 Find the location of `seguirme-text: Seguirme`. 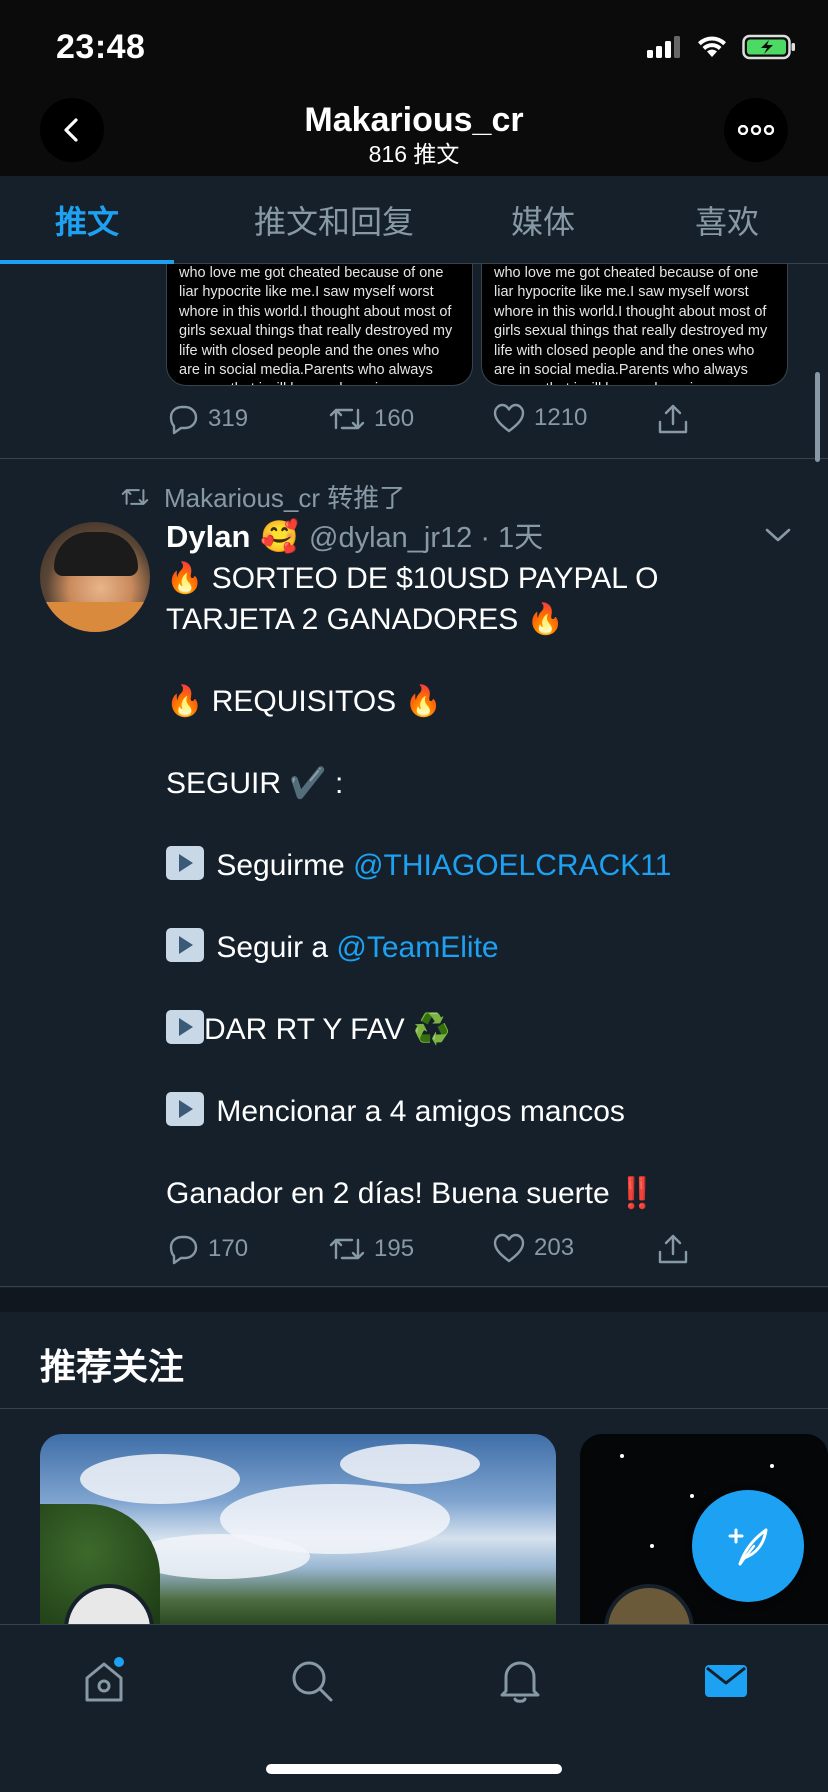

seguirme-text: Seguirme is located at coordinates (285, 865).